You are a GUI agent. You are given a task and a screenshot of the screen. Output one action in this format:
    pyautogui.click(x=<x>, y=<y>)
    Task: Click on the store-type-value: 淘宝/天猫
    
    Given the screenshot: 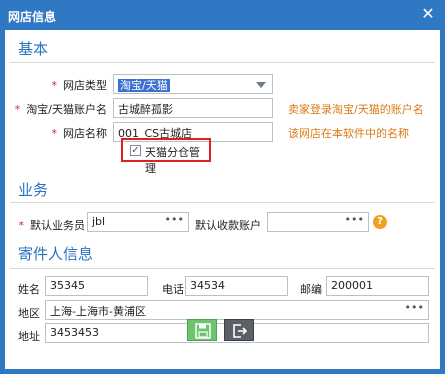 What is the action you would take?
    pyautogui.click(x=144, y=85)
    